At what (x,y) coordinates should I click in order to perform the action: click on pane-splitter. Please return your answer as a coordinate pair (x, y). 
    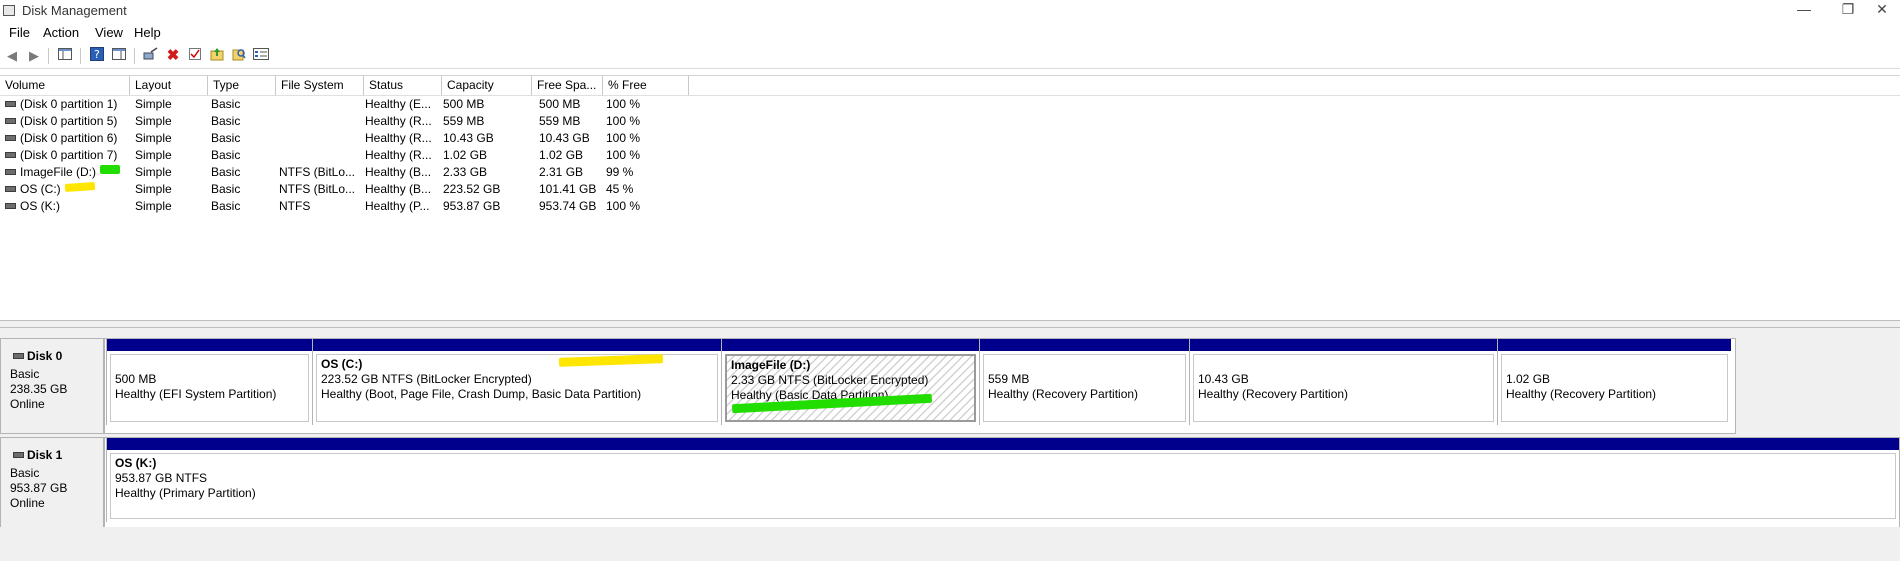
    Looking at the image, I should click on (950, 324).